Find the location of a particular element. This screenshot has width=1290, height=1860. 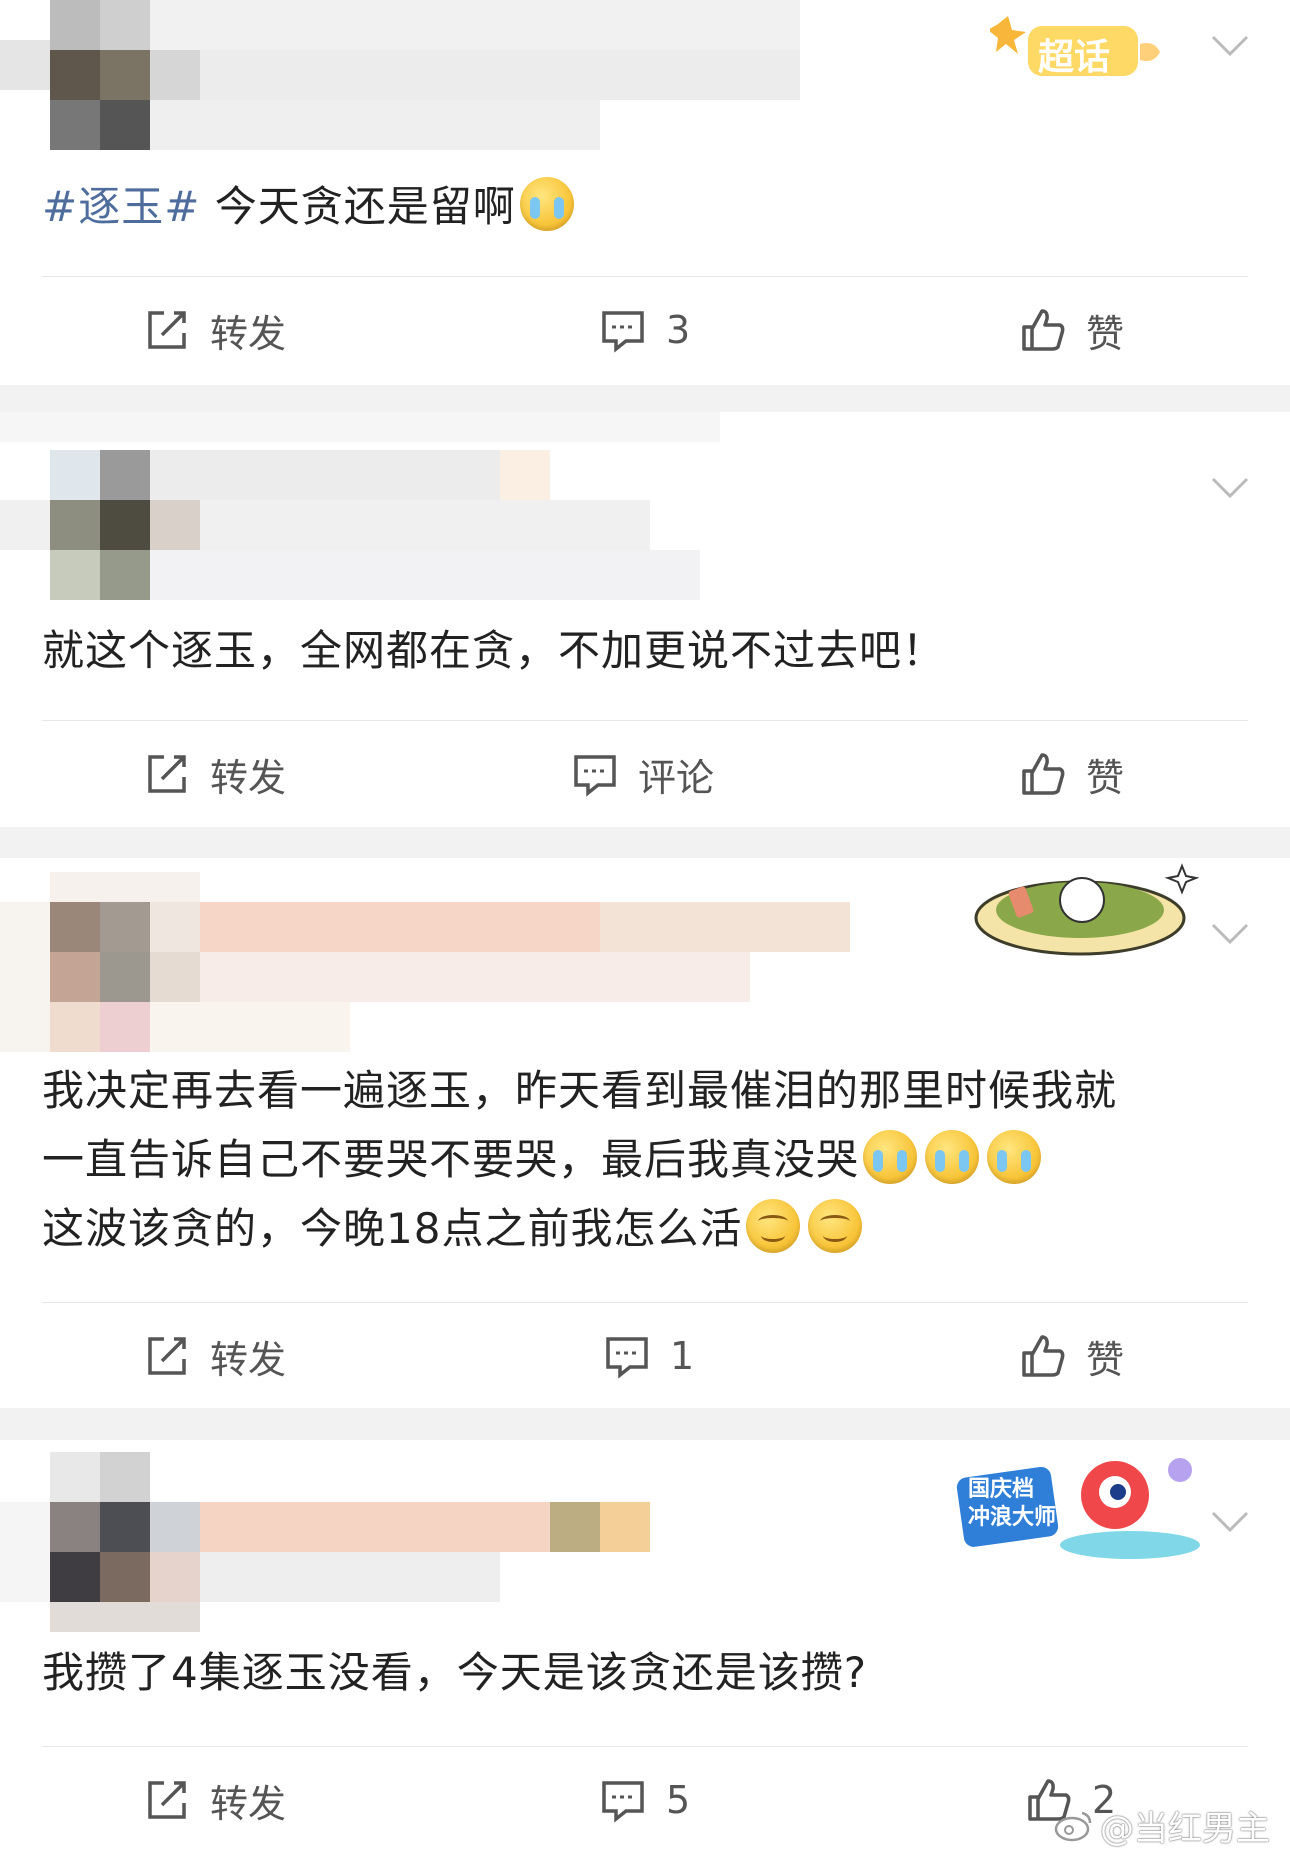

weibo-logo-icon is located at coordinates (1073, 1826).